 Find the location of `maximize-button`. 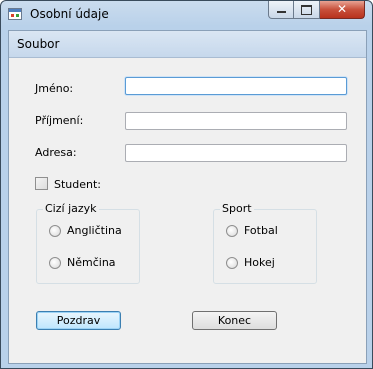

maximize-button is located at coordinates (307, 10).